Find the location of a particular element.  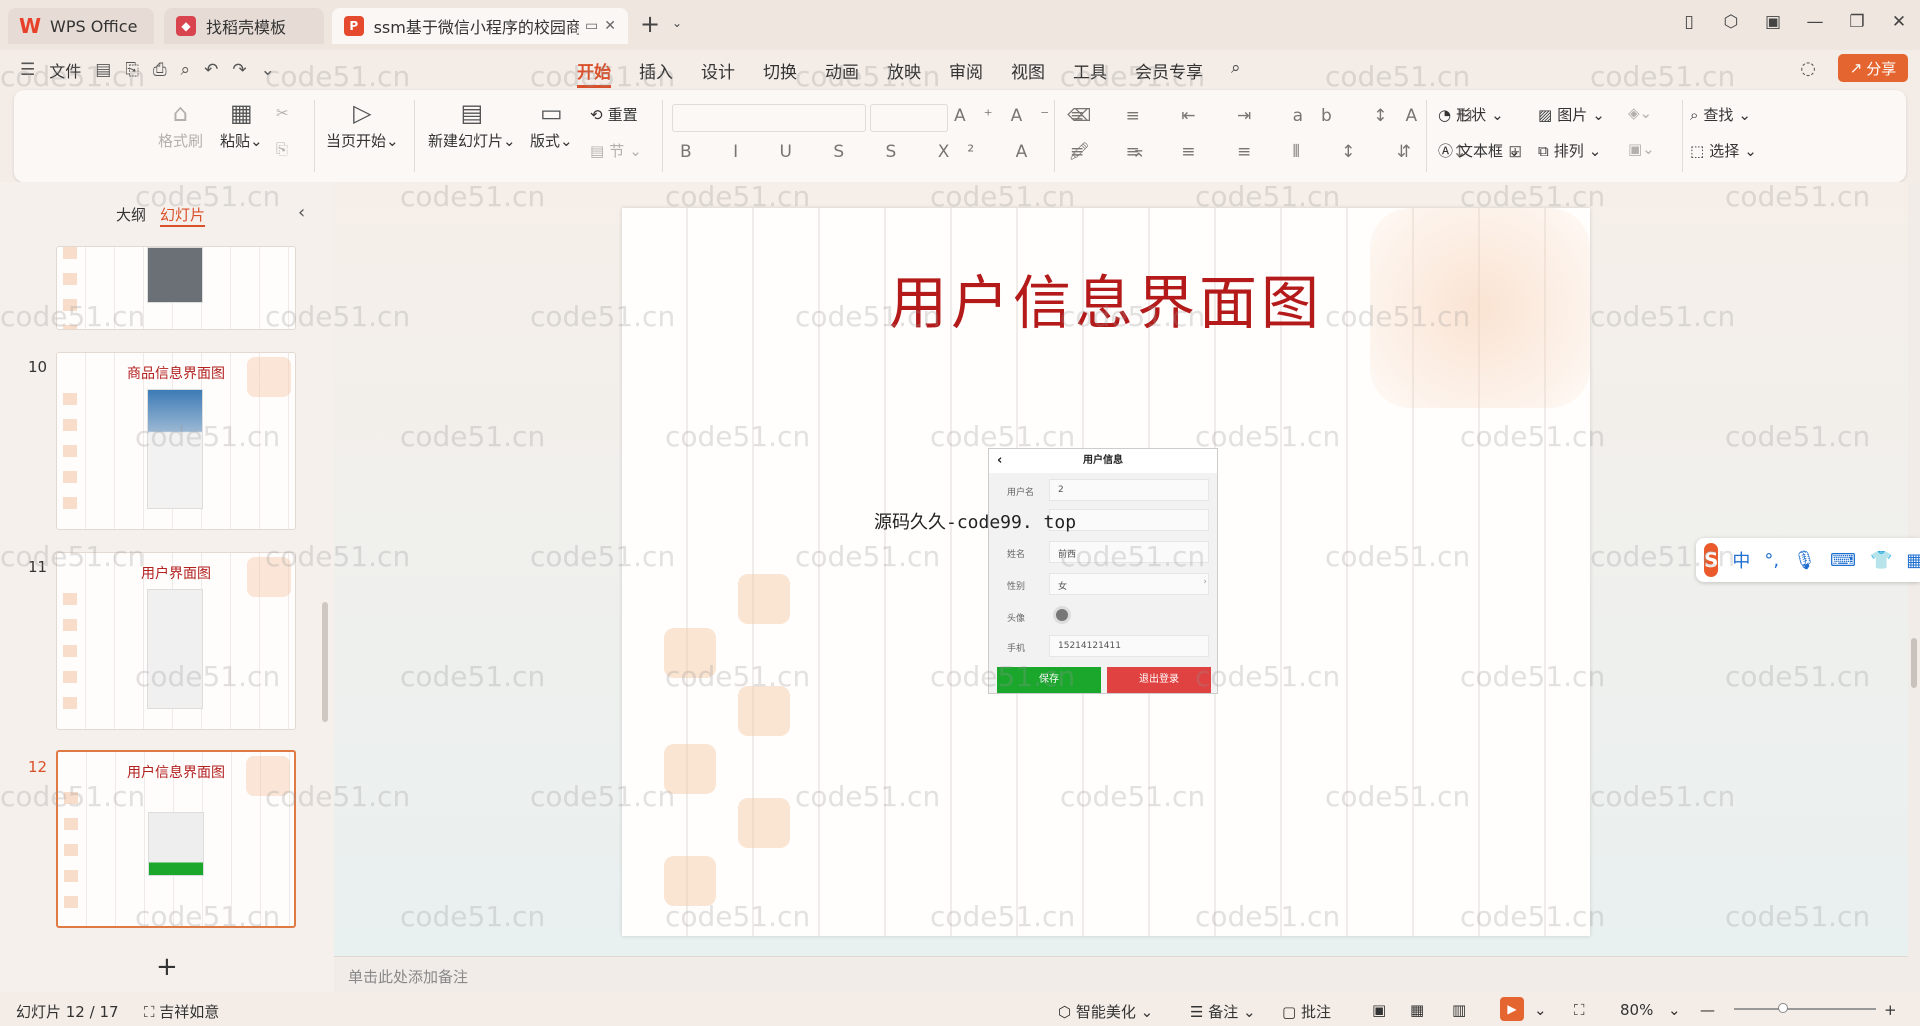

theme-indicator: ⛶ 吉祥如意 is located at coordinates (181, 1011).